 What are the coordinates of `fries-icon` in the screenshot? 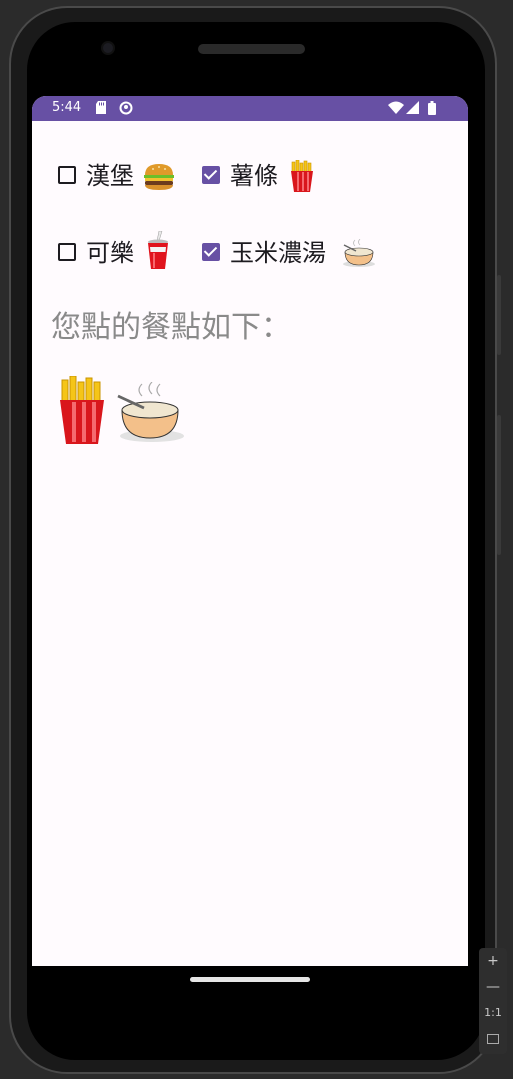 It's located at (302, 176).